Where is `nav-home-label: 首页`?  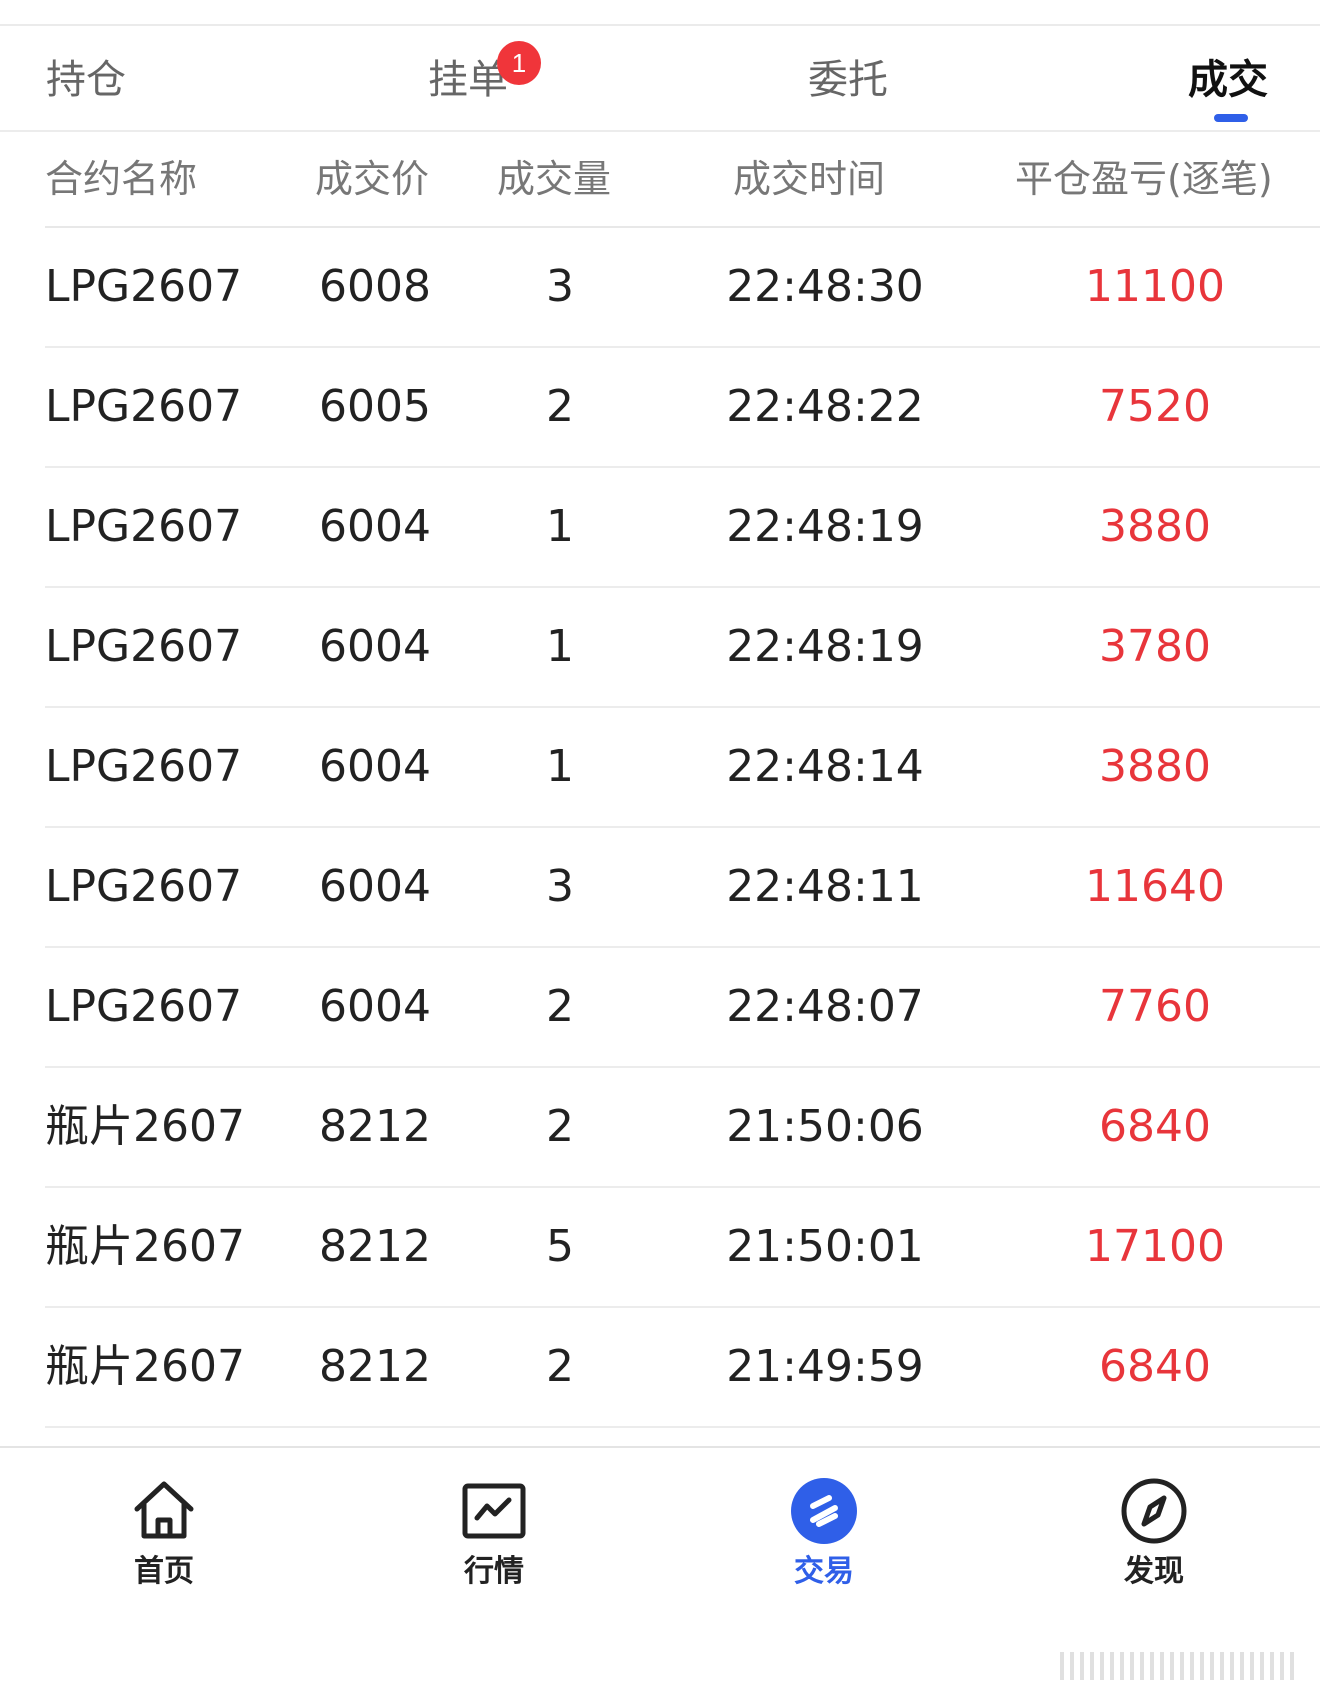 nav-home-label: 首页 is located at coordinates (164, 1571).